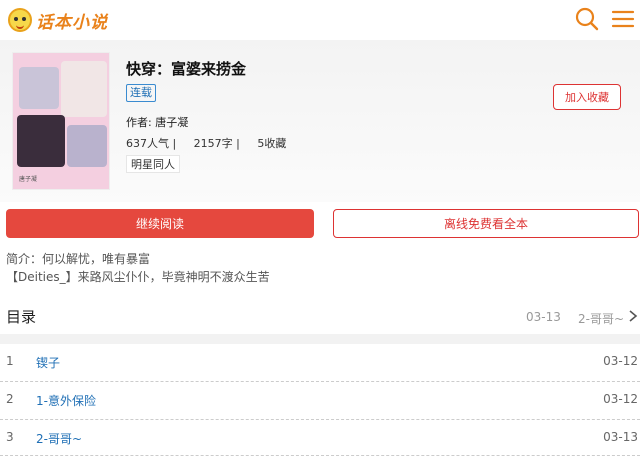 This screenshot has width=640, height=456. What do you see at coordinates (186, 69) in the screenshot?
I see `book-title: 快穿：富婆来捞金` at bounding box center [186, 69].